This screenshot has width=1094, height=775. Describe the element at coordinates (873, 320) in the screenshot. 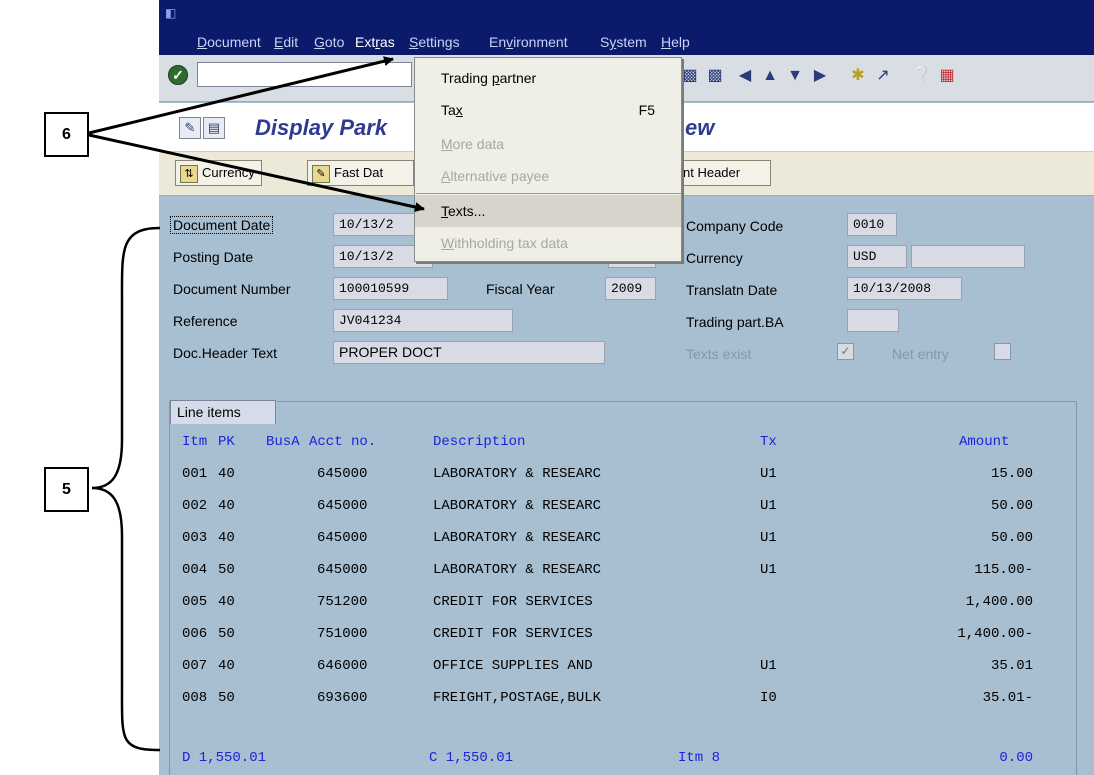

I see `trading-part-ba-field` at that location.